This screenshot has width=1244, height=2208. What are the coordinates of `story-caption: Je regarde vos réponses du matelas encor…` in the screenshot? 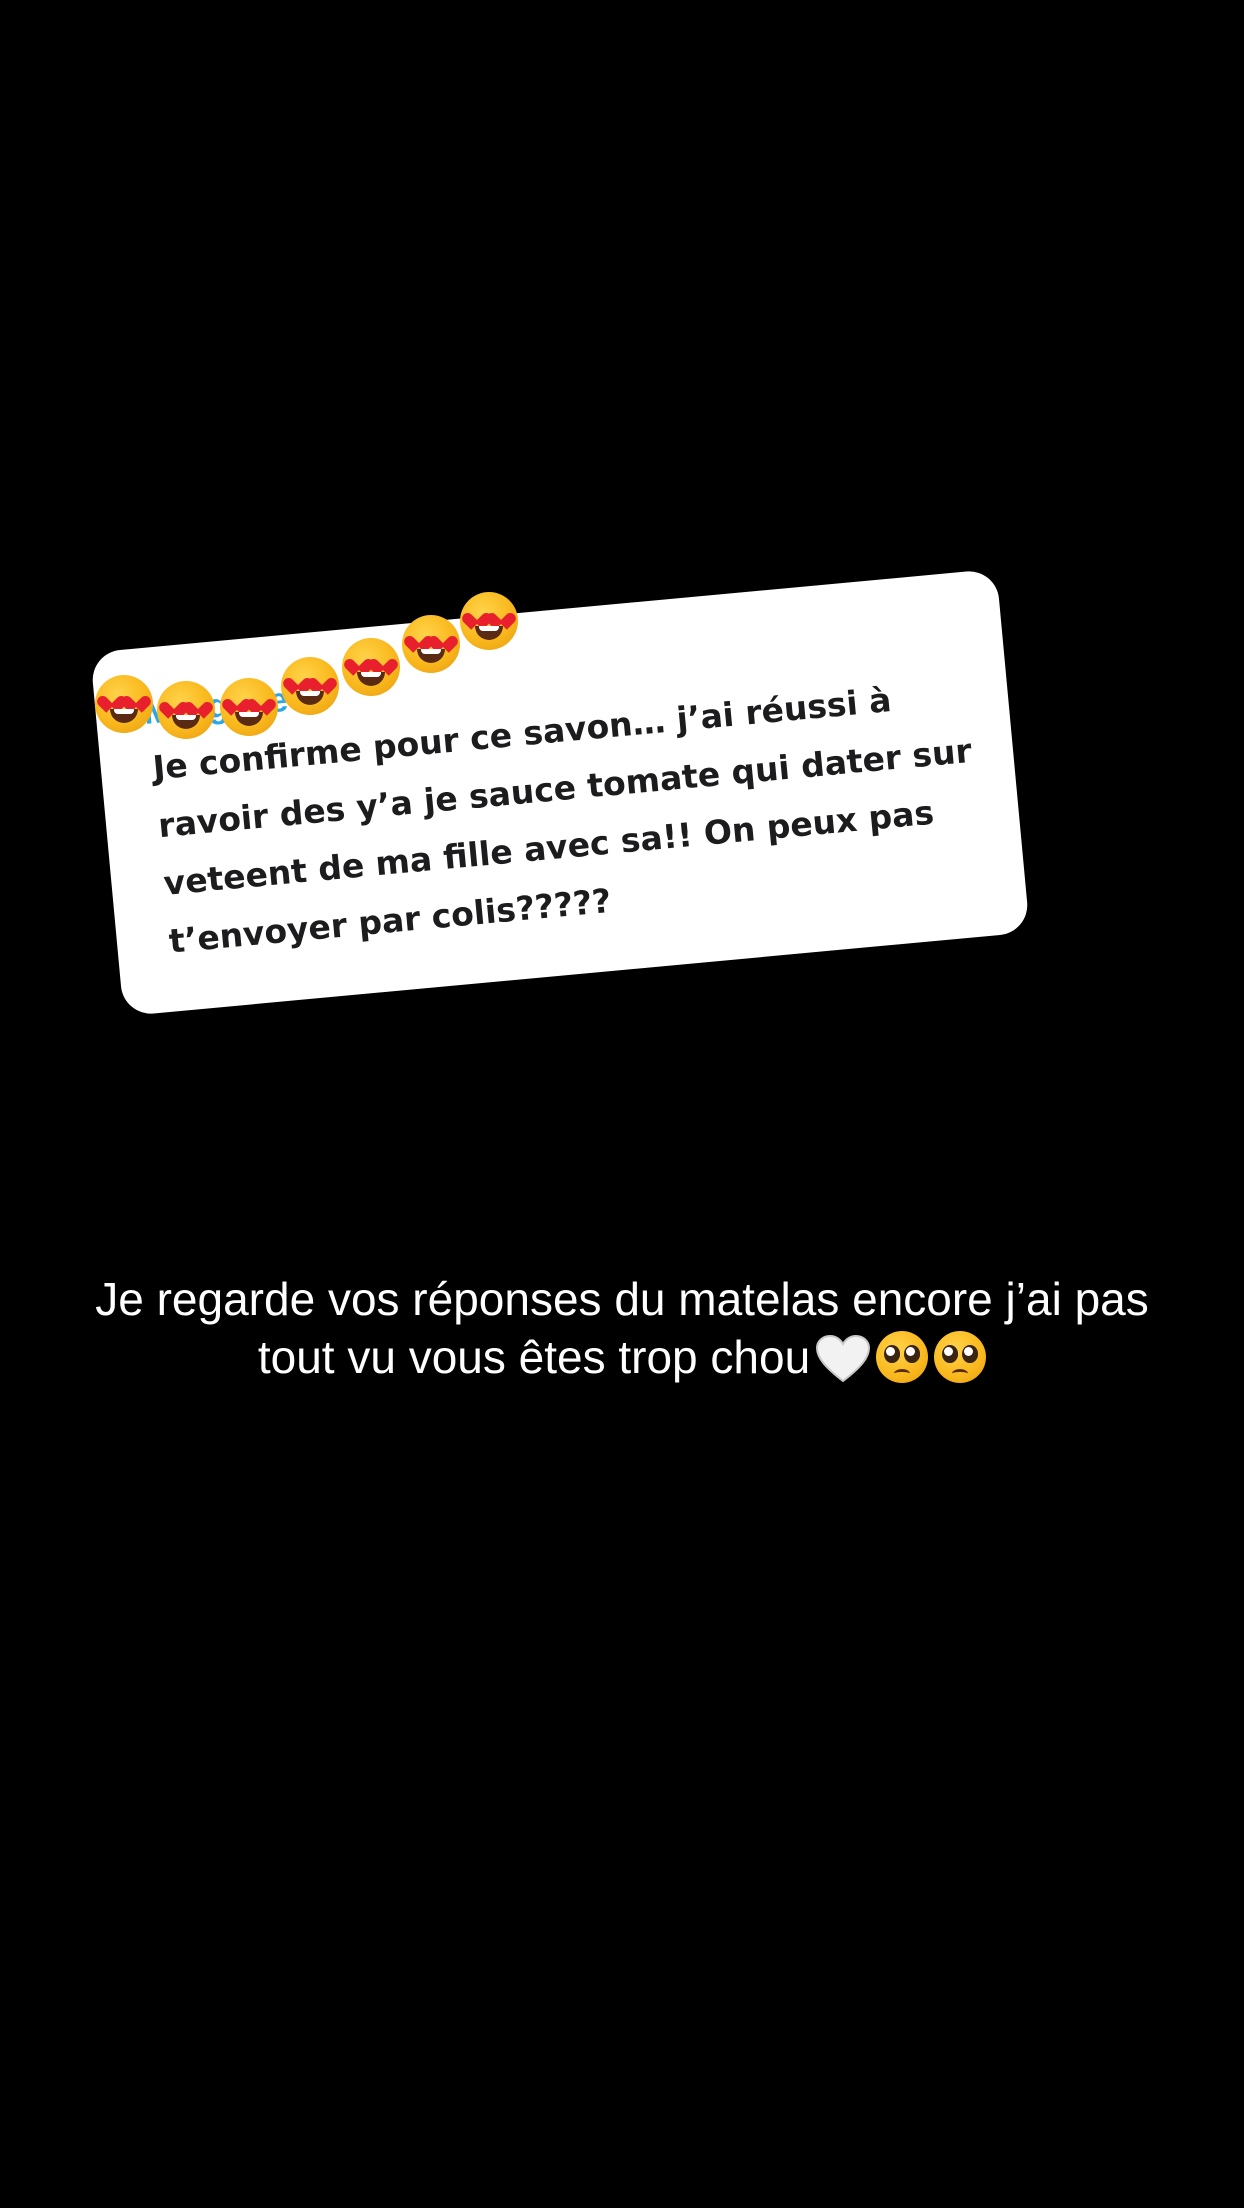 It's located at (622, 1328).